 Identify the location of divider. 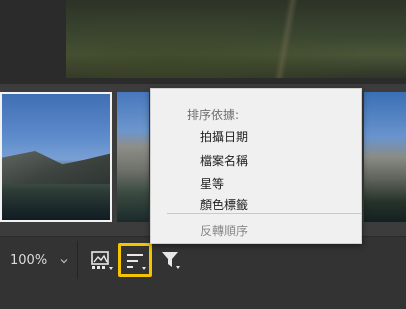
(77, 260).